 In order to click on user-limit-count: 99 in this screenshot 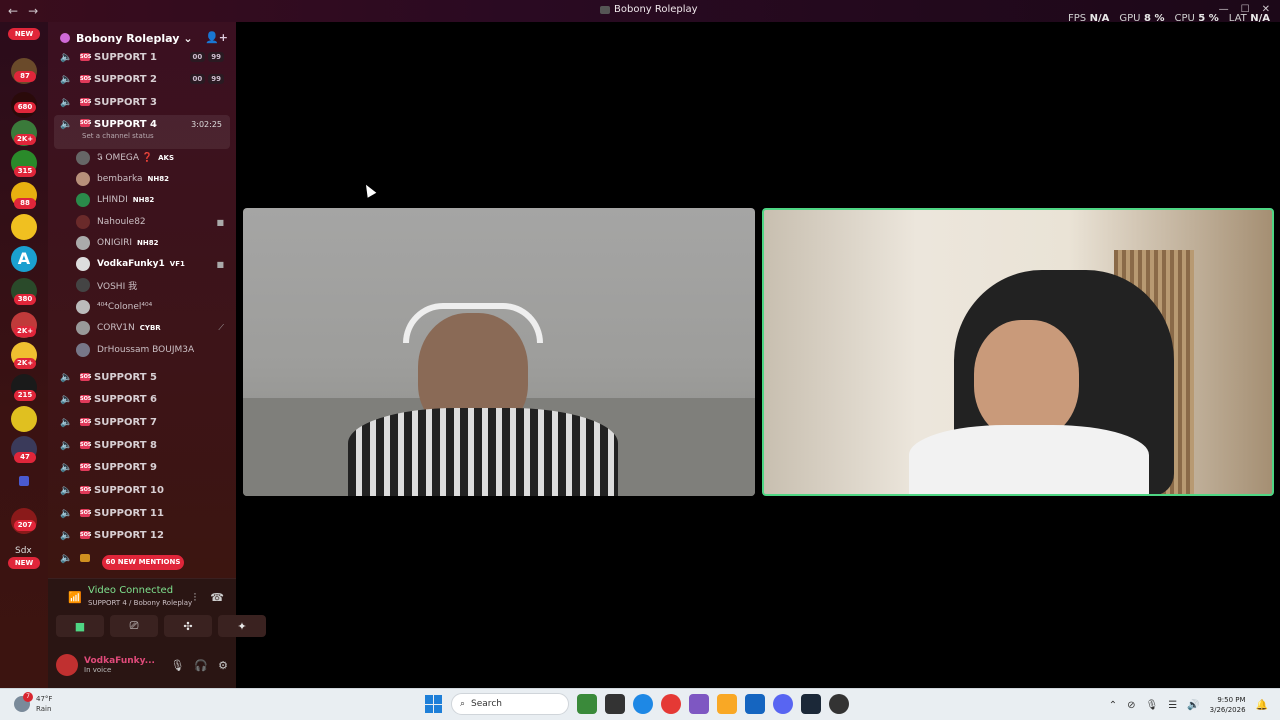, I will do `click(216, 57)`.